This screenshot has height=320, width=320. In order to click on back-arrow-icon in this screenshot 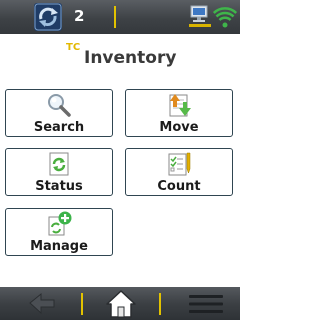, I will do `click(42, 304)`.